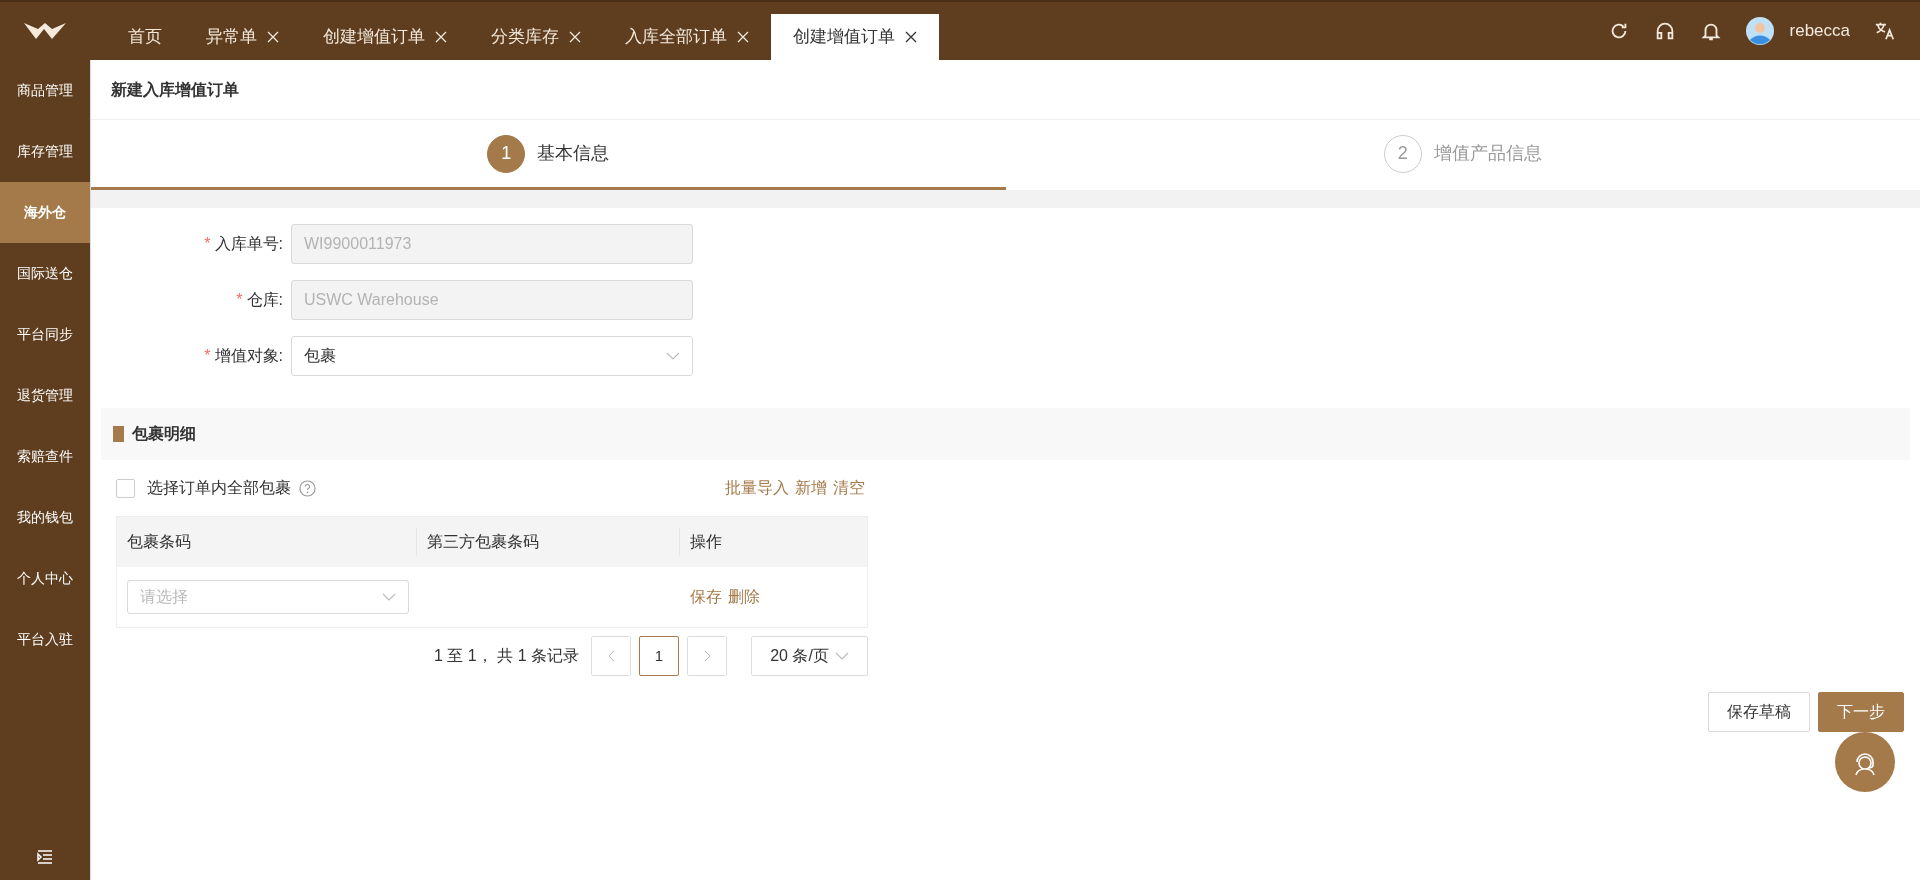 This screenshot has height=880, width=1920. Describe the element at coordinates (219, 488) in the screenshot. I see `checkbox-label: 选择订单内全部包裹` at that location.